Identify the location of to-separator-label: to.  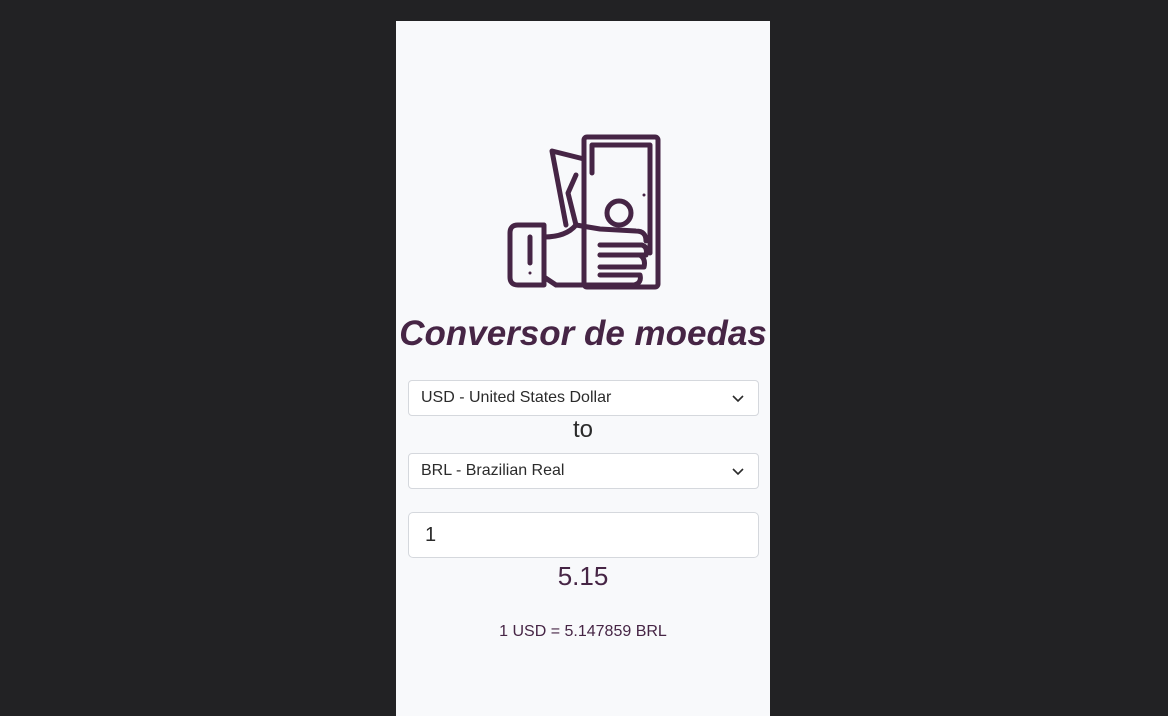
(582, 429).